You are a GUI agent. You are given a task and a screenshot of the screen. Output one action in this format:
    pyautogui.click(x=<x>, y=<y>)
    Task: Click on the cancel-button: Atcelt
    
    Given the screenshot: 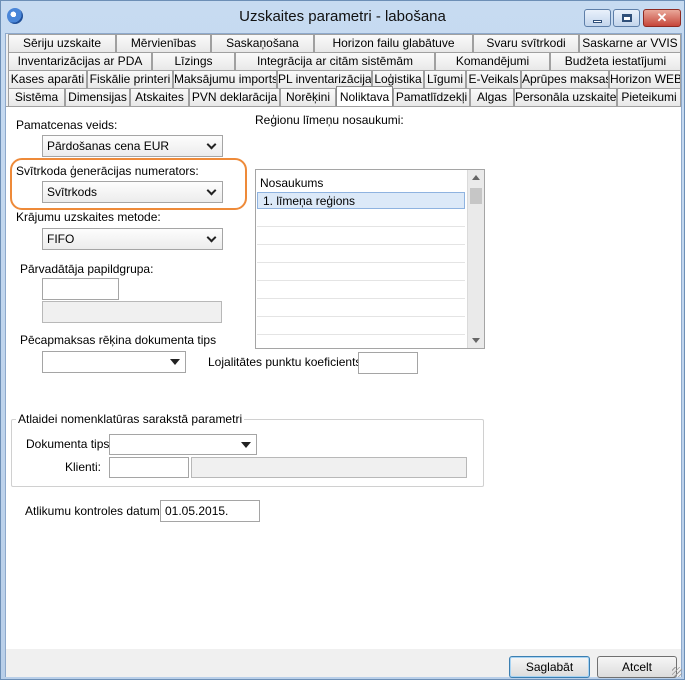 What is the action you would take?
    pyautogui.click(x=637, y=667)
    